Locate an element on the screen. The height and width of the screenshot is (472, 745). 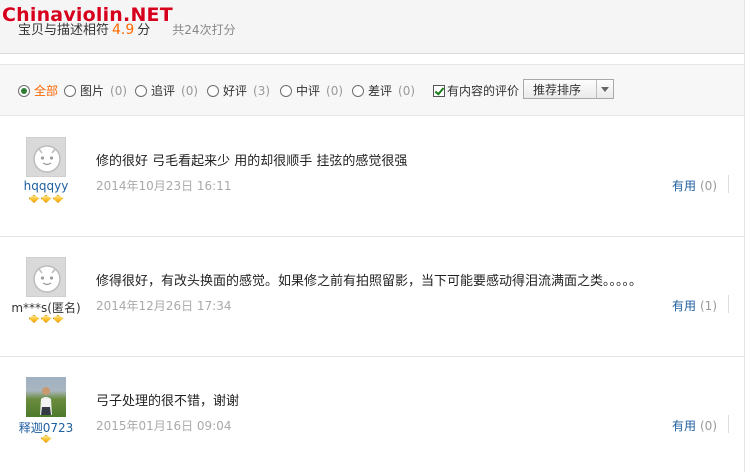
filter-negative: 差评 (0) is located at coordinates (383, 90).